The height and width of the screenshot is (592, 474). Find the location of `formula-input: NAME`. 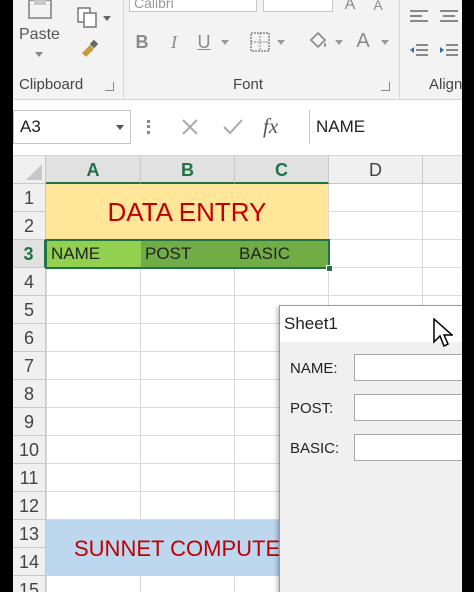

formula-input: NAME is located at coordinates (385, 127).